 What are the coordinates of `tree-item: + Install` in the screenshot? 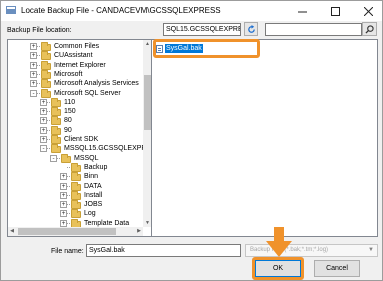 It's located at (75, 195).